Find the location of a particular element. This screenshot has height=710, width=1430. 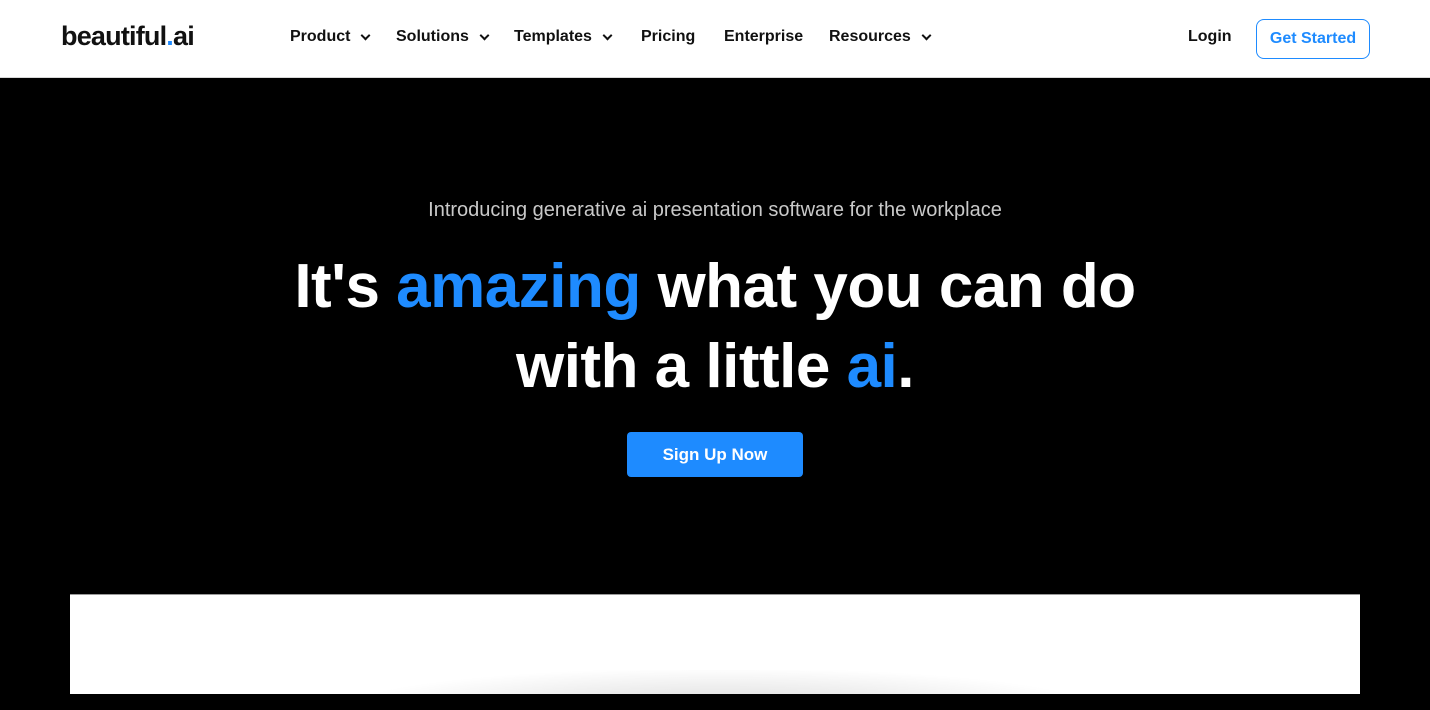

headline-text: what you can do is located at coordinates (888, 286).